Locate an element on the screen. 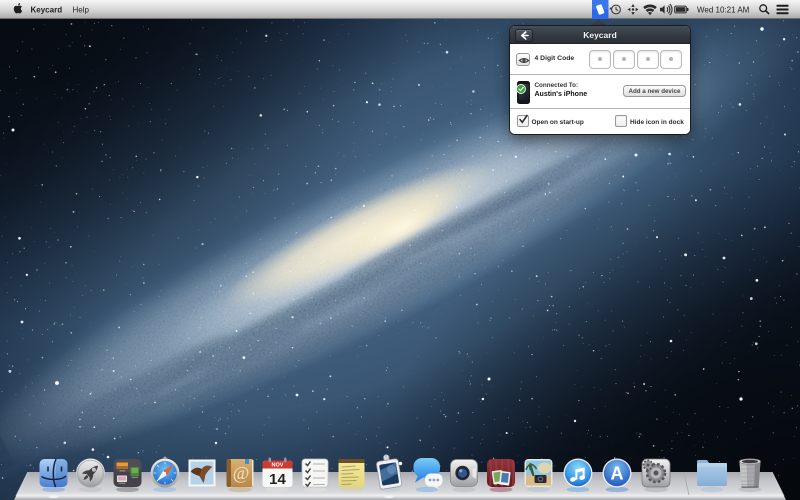 The image size is (800, 500). svg-text: A is located at coordinates (617, 474).